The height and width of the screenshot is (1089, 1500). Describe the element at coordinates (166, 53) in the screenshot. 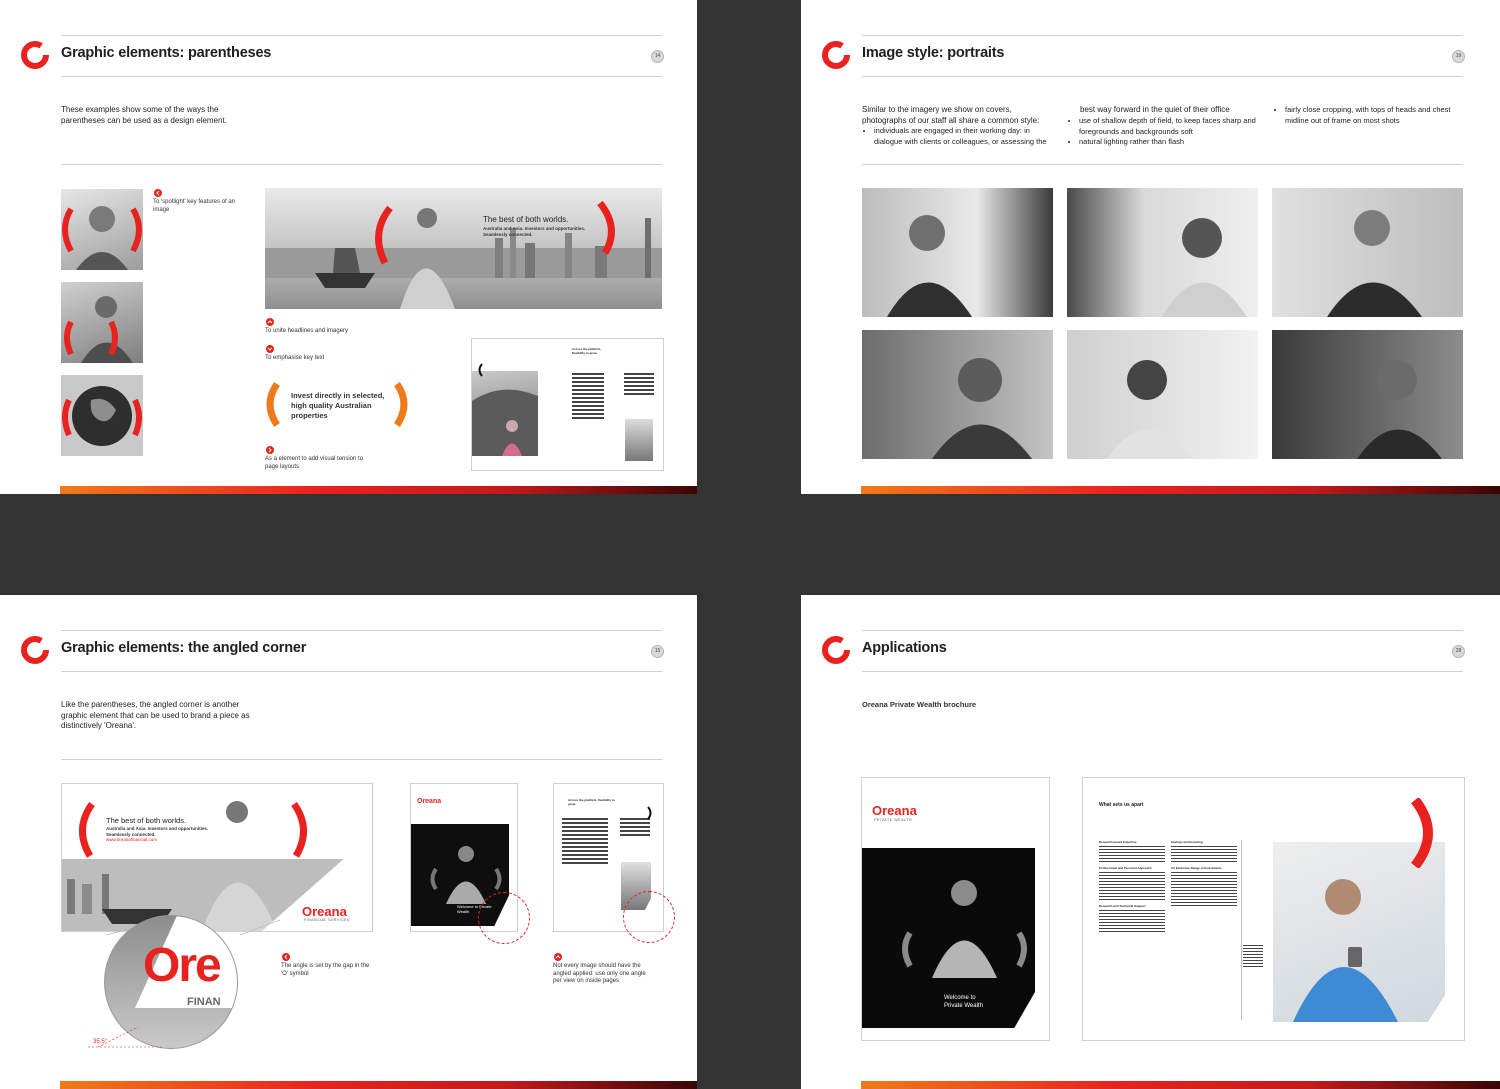

I see `page-title: Graphic elements: parentheses` at that location.